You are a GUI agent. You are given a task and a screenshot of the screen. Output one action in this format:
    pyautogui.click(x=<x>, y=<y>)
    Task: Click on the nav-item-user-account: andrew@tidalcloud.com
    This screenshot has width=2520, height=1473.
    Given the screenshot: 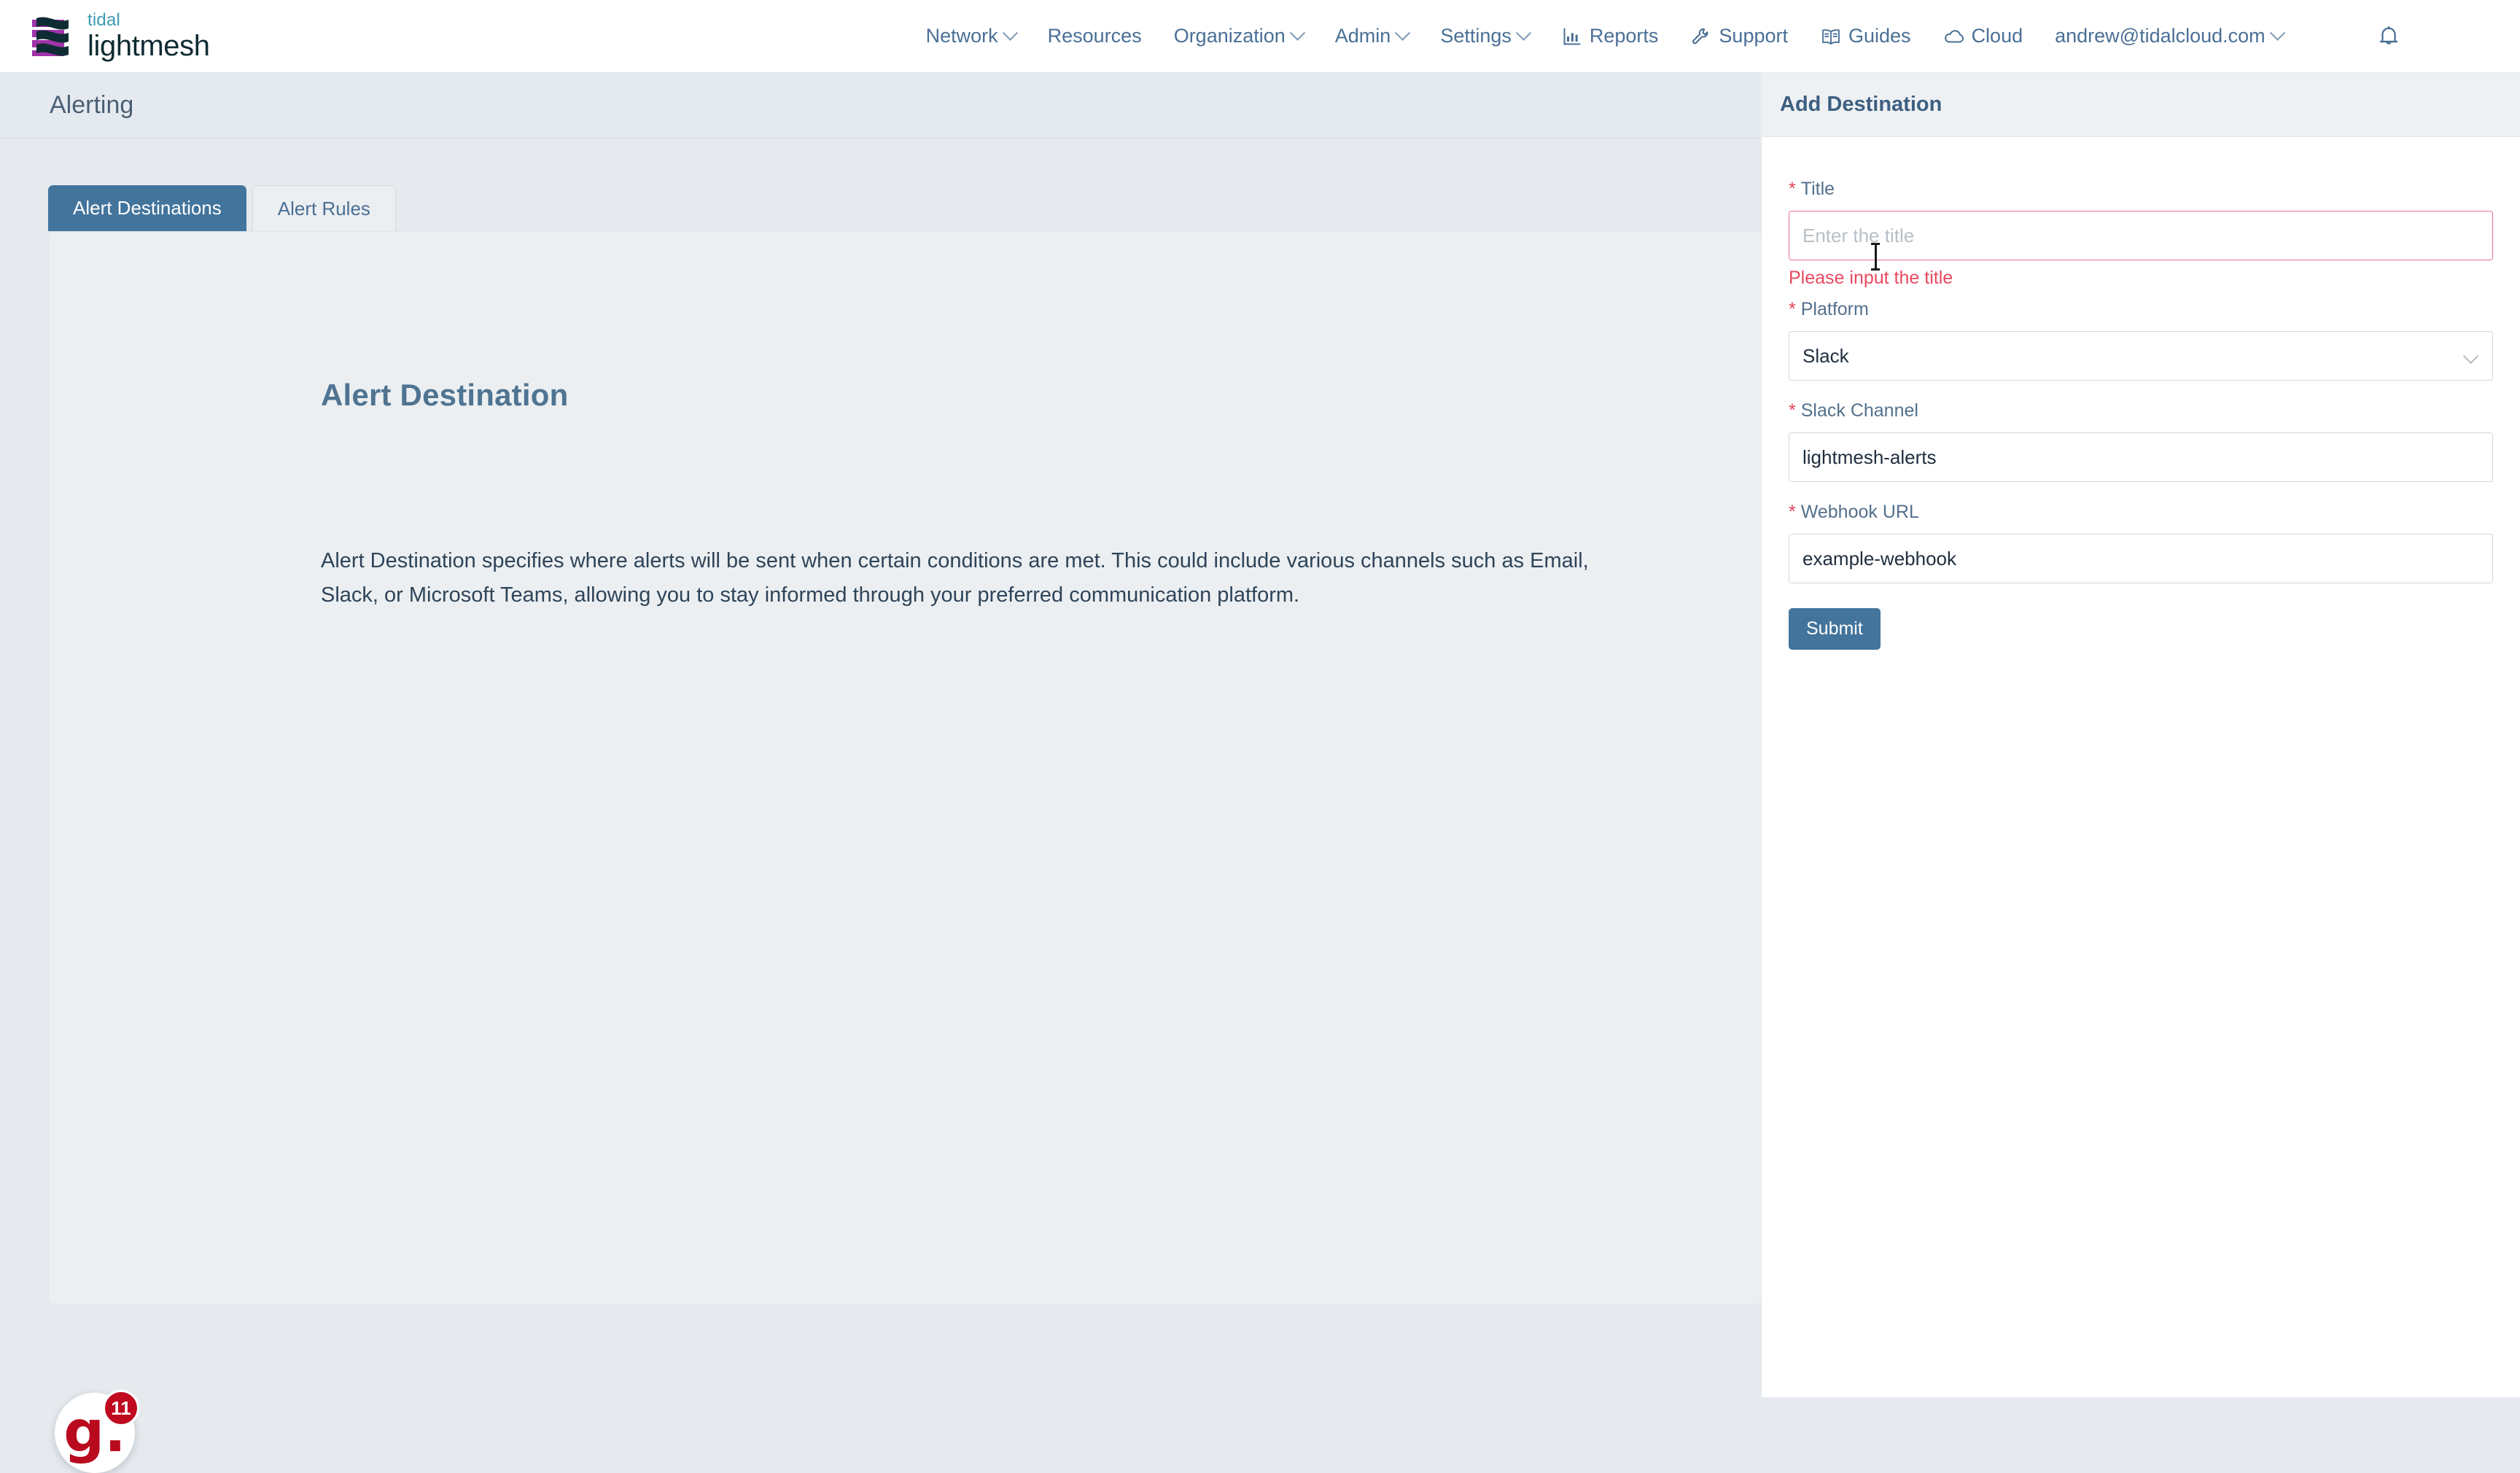 What is the action you would take?
    pyautogui.click(x=2169, y=36)
    